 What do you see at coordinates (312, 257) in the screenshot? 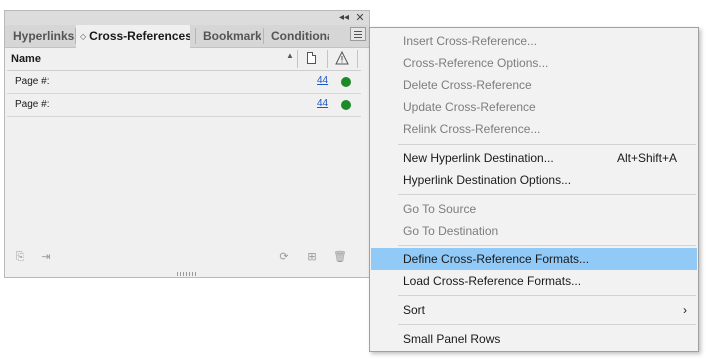
I see `new-cross-reference-icon: ⊞` at bounding box center [312, 257].